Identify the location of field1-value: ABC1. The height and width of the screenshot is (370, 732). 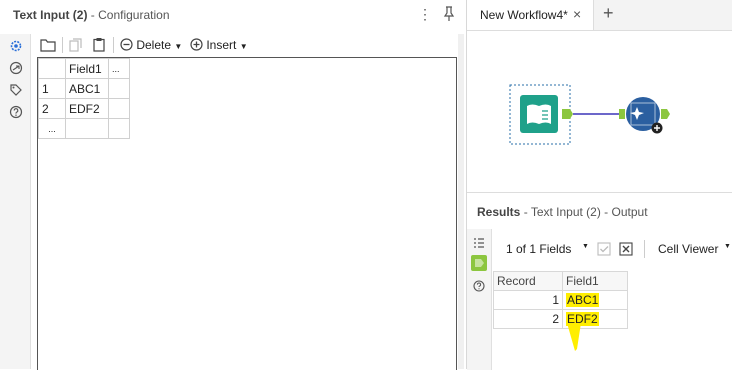
(595, 300).